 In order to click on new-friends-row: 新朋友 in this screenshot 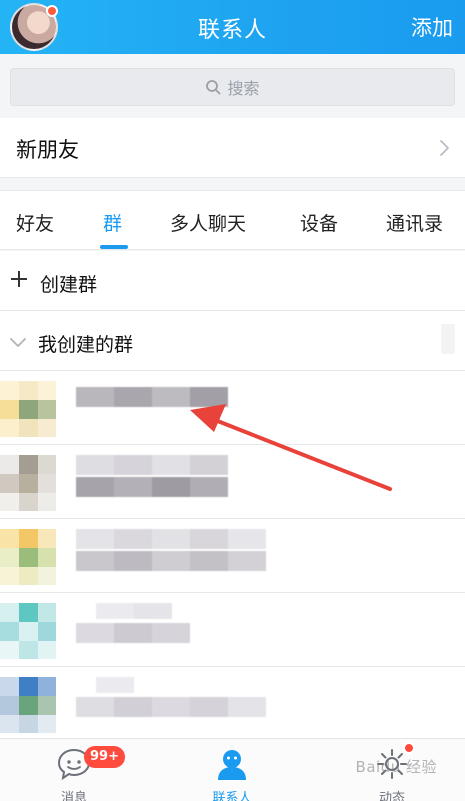, I will do `click(232, 148)`.